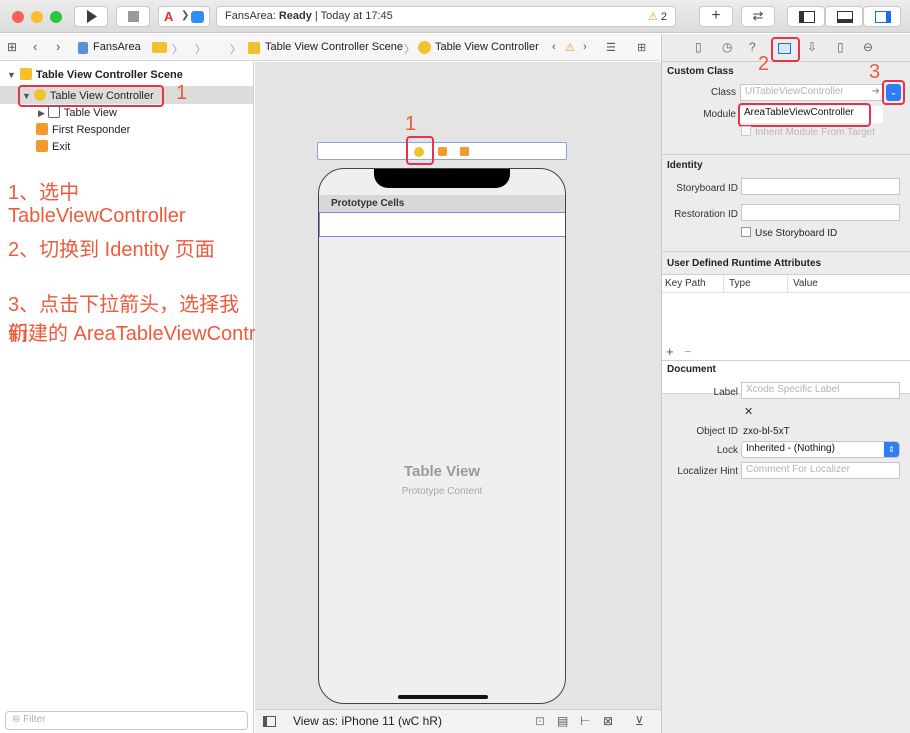 This screenshot has height=733, width=910. Describe the element at coordinates (764, 64) in the screenshot. I see `annotation-number: 2` at that location.